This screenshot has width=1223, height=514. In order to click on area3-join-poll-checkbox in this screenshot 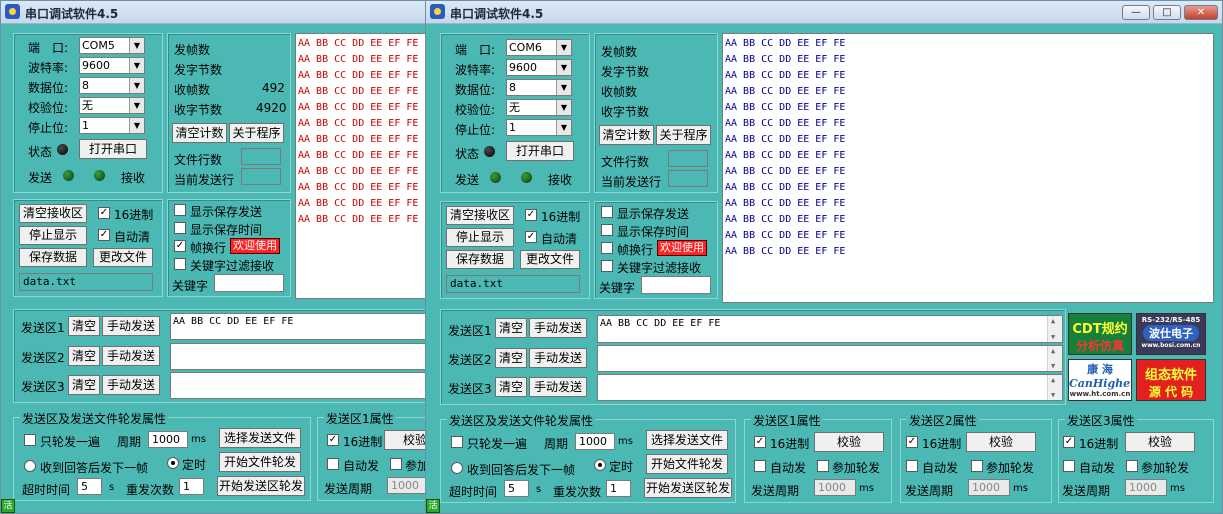, I will do `click(1132, 466)`.